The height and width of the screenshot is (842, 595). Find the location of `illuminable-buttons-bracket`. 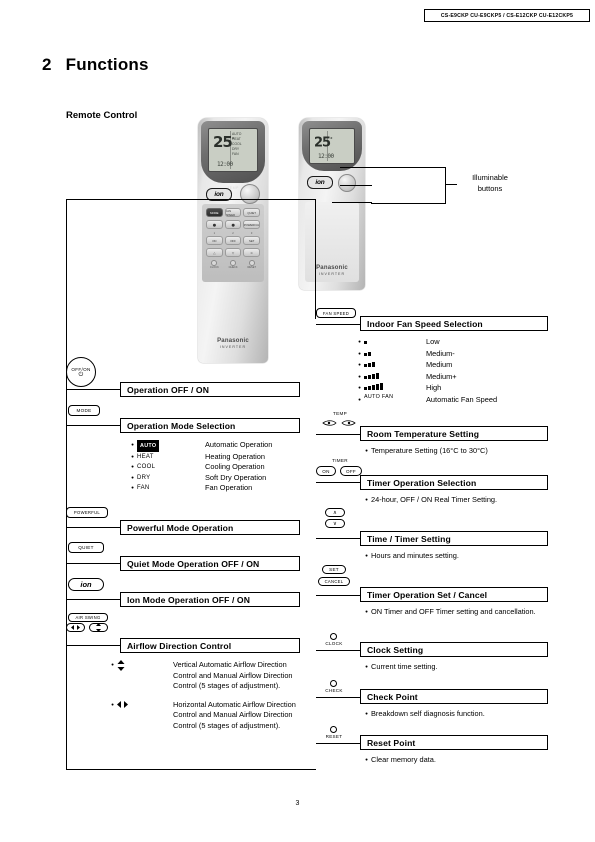

illuminable-buttons-bracket is located at coordinates (408, 185).